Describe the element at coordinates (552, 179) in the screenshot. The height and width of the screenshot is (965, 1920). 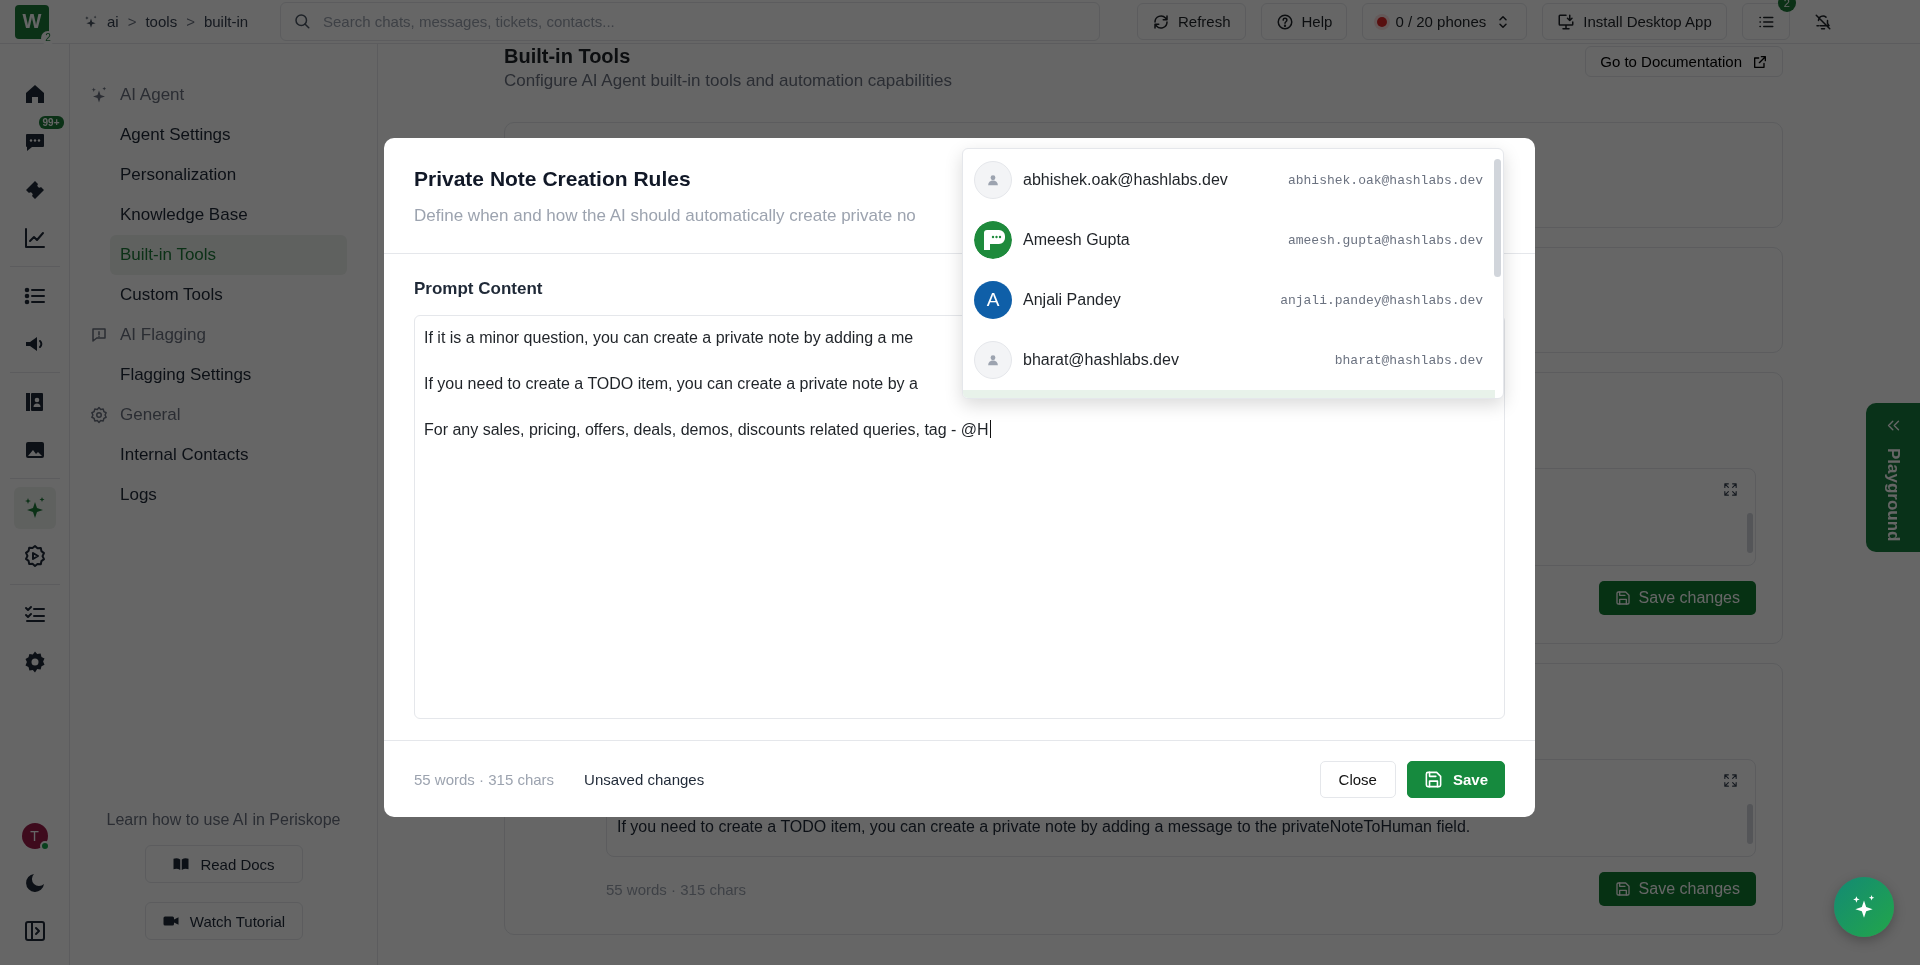
I see `dialog-title: Private Note Creation Rules` at that location.